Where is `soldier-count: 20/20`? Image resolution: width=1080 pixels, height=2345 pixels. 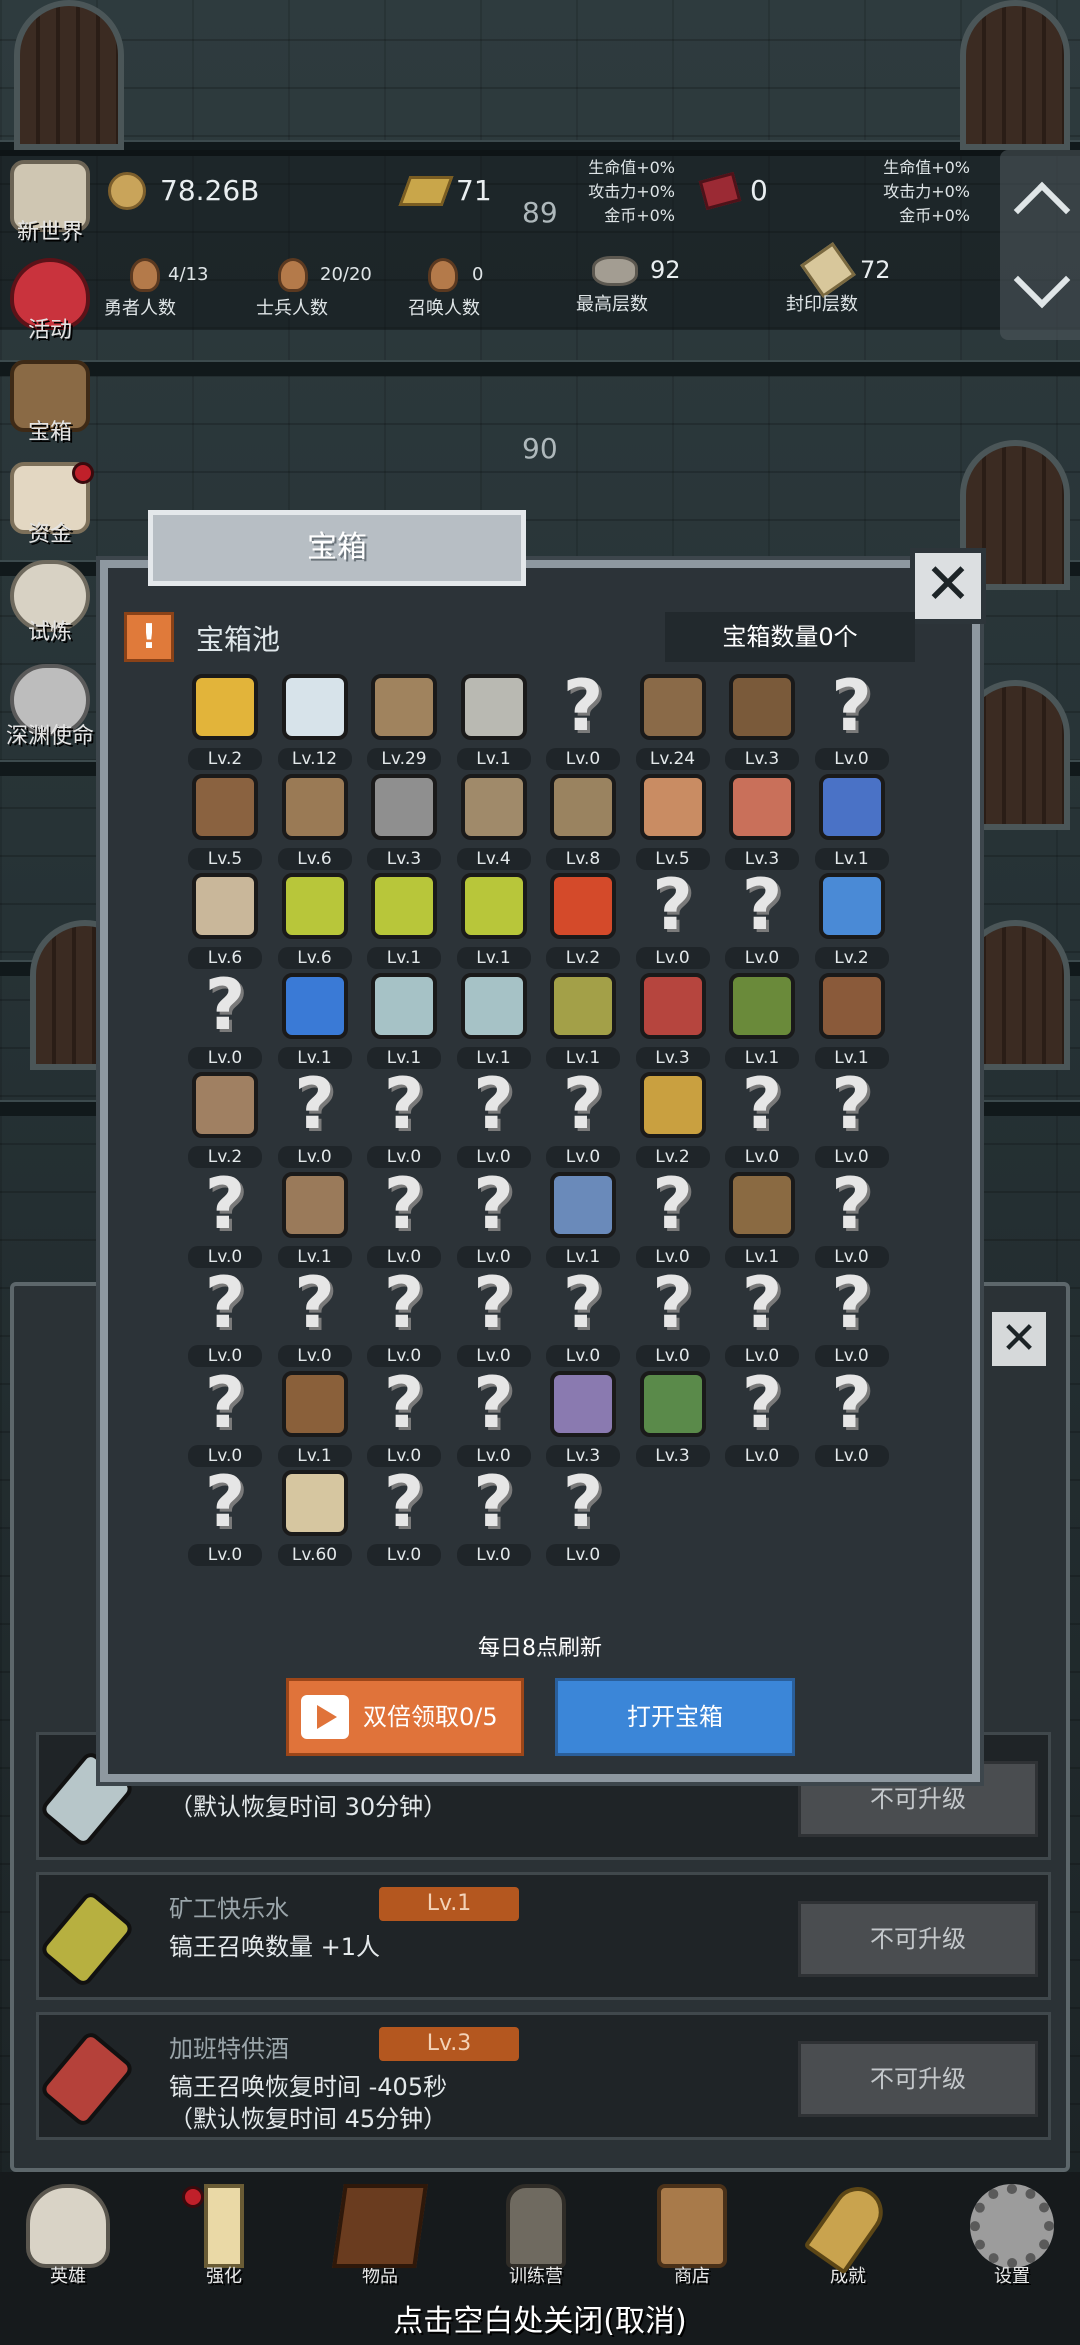
soldier-count: 20/20 is located at coordinates (346, 274).